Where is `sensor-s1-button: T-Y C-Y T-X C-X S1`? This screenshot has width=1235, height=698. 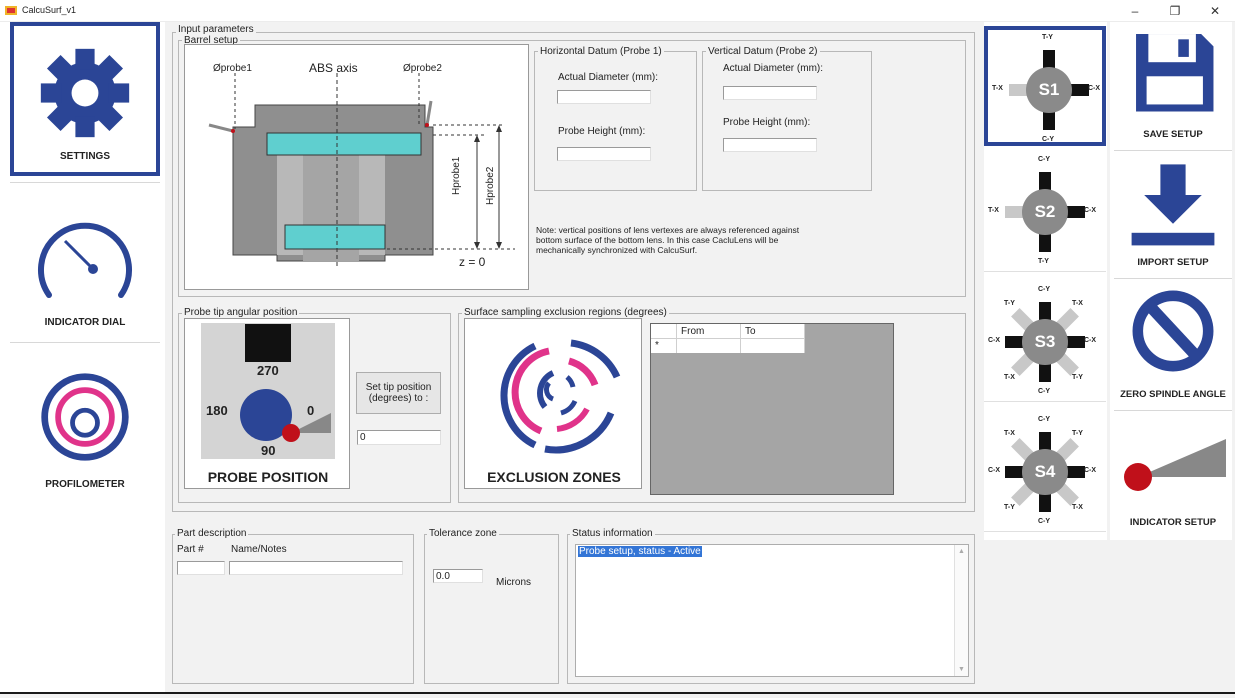 sensor-s1-button: T-Y C-Y T-X C-X S1 is located at coordinates (1045, 86).